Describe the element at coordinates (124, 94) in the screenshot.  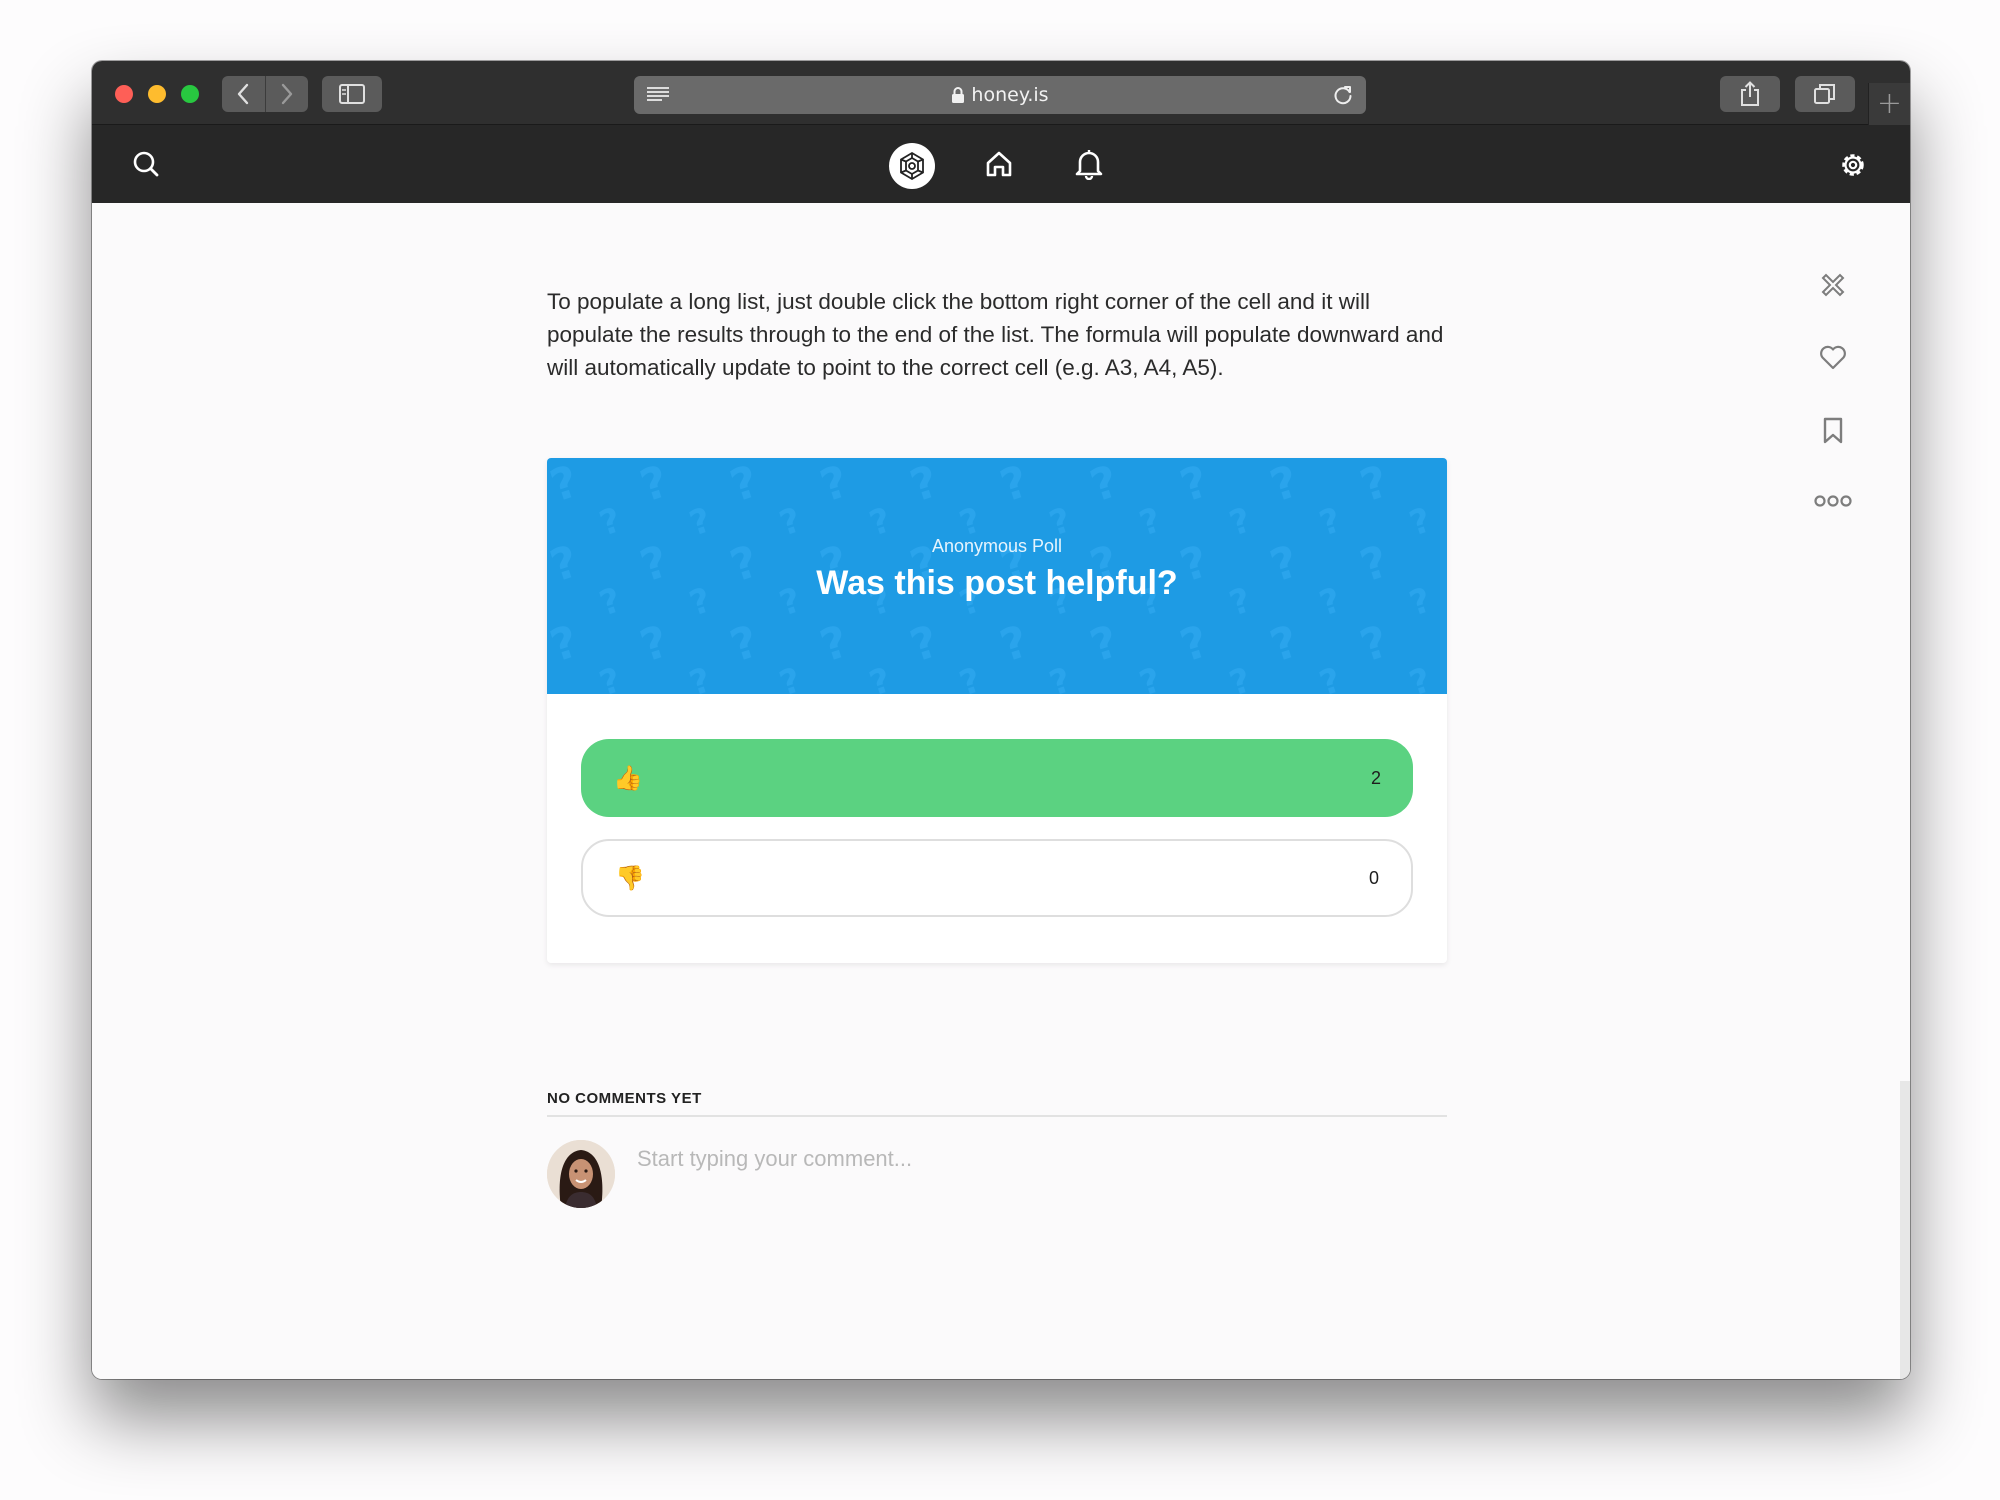
I see `close-window-button` at that location.